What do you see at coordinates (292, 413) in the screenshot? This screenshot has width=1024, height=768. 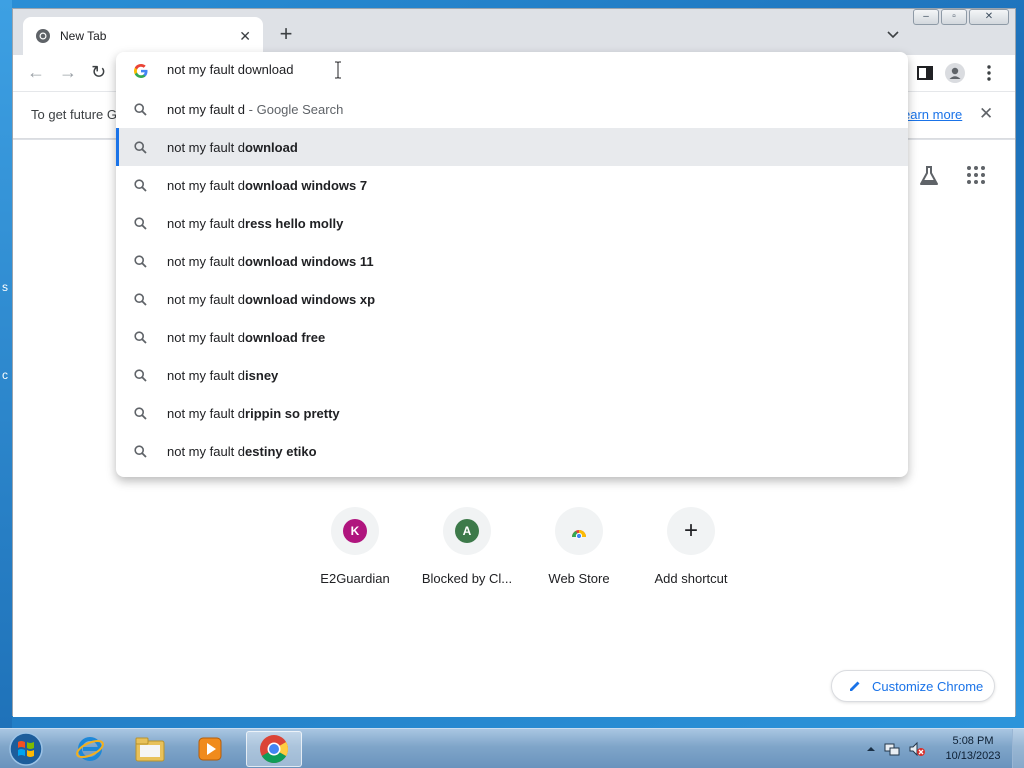 I see `suggestion-completion: rippin so pretty` at bounding box center [292, 413].